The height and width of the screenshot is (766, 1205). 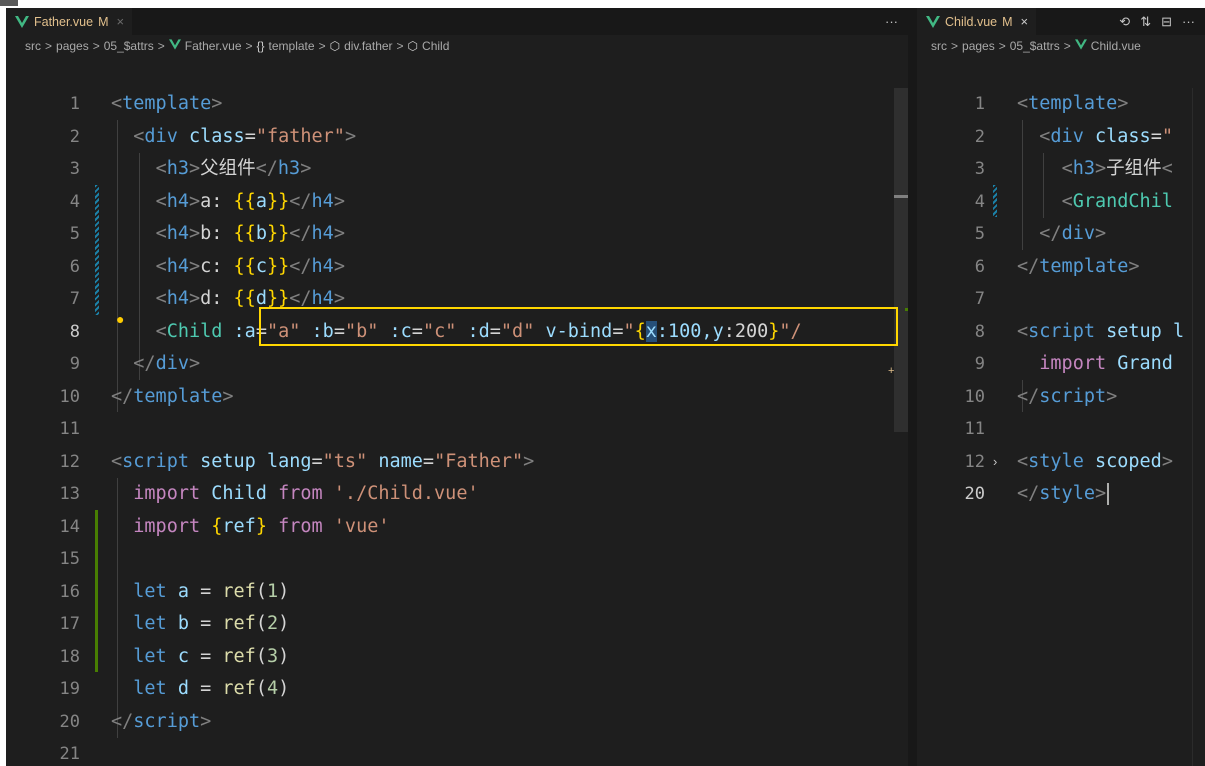 I want to click on code-token: h3, so click(x=177, y=168).